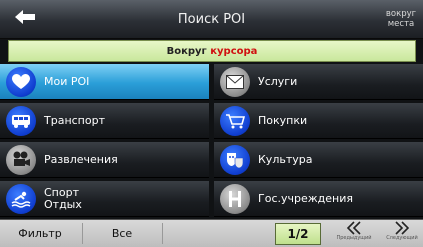 The width and height of the screenshot is (423, 247). I want to click on category-shopping: Покупки, so click(318, 121).